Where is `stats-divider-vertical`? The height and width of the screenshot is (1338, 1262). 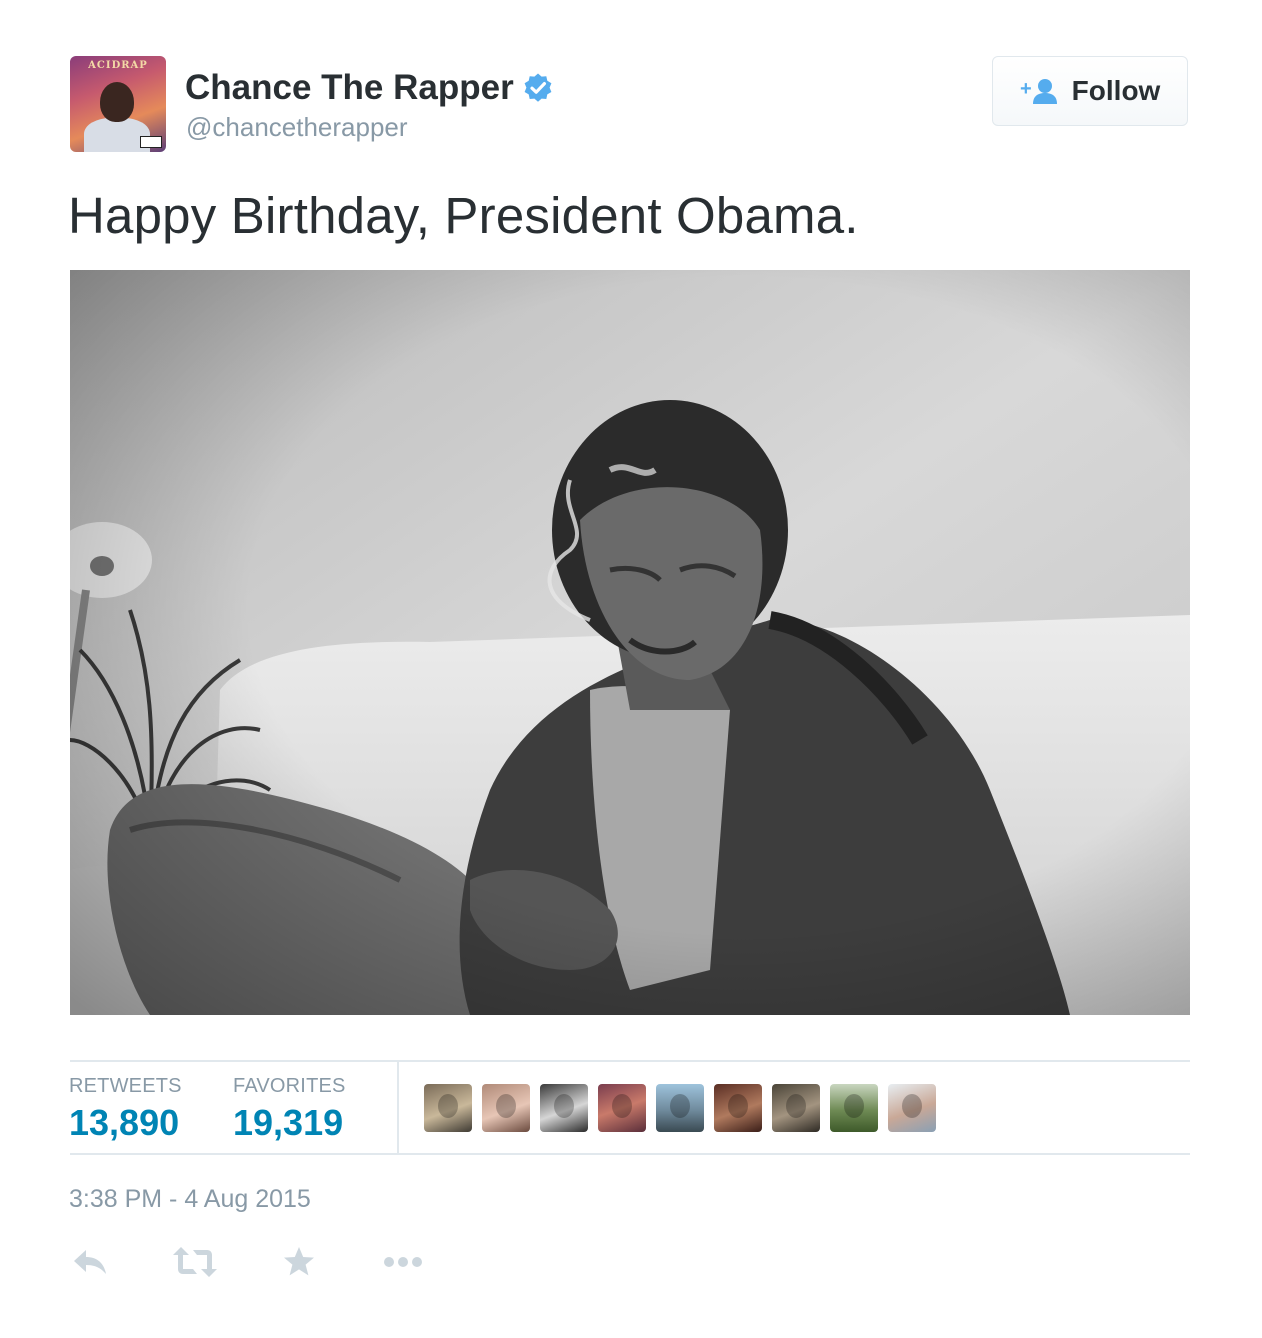 stats-divider-vertical is located at coordinates (398, 1107).